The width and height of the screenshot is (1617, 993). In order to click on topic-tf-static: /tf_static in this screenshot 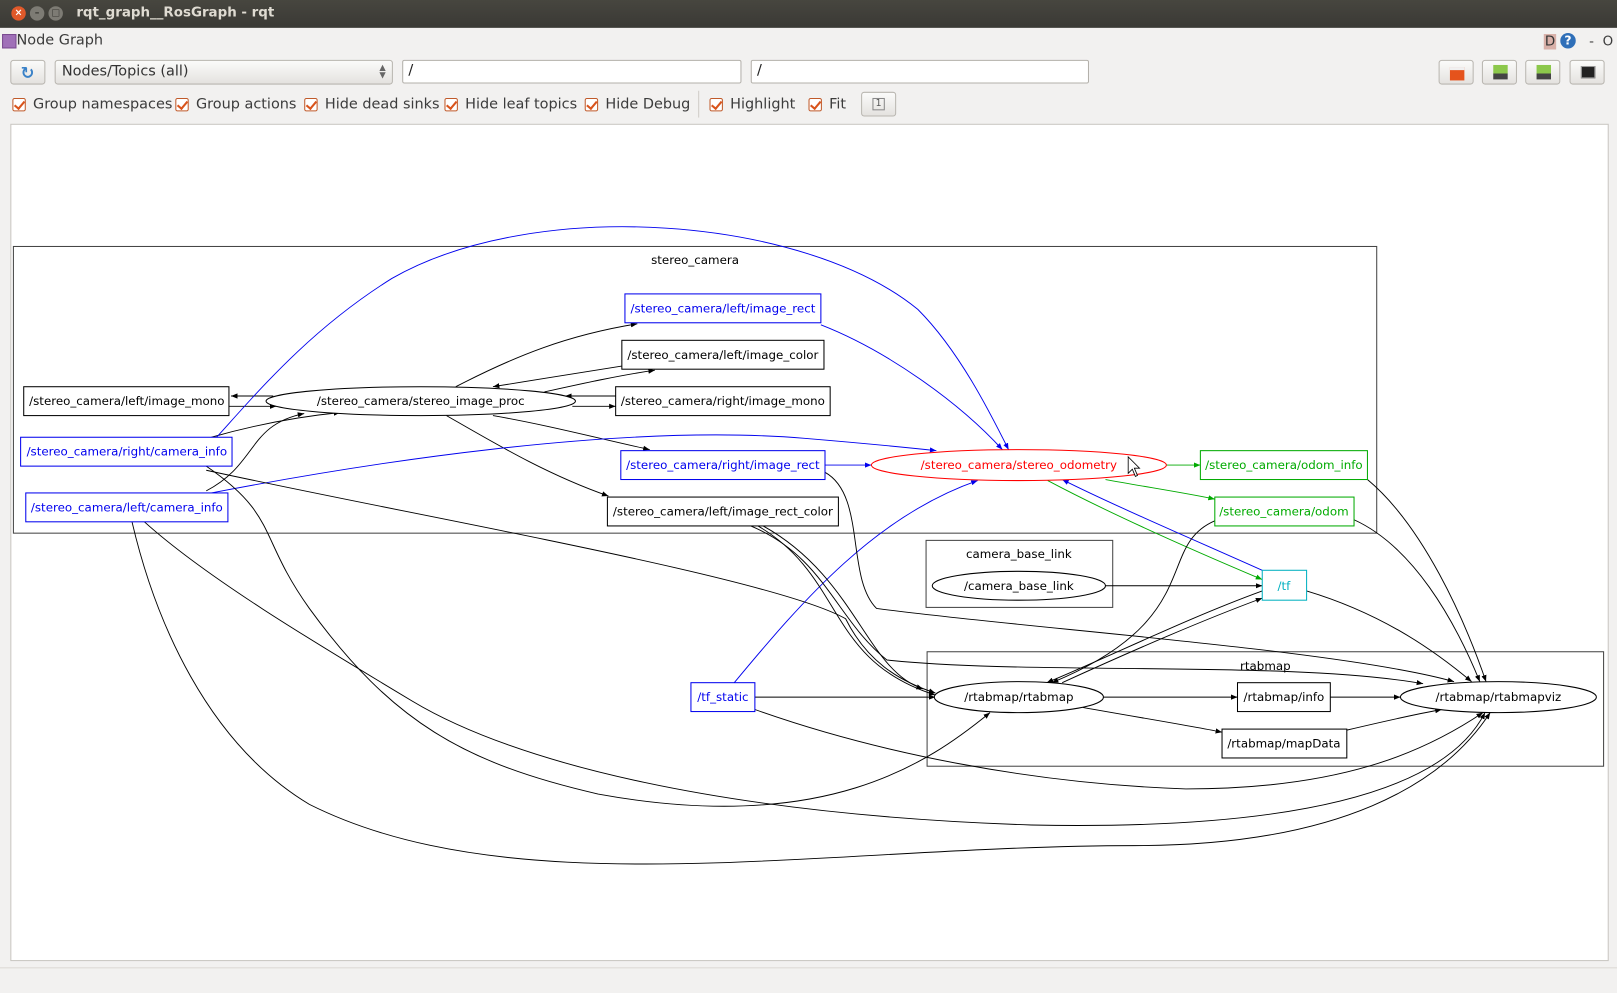, I will do `click(723, 697)`.